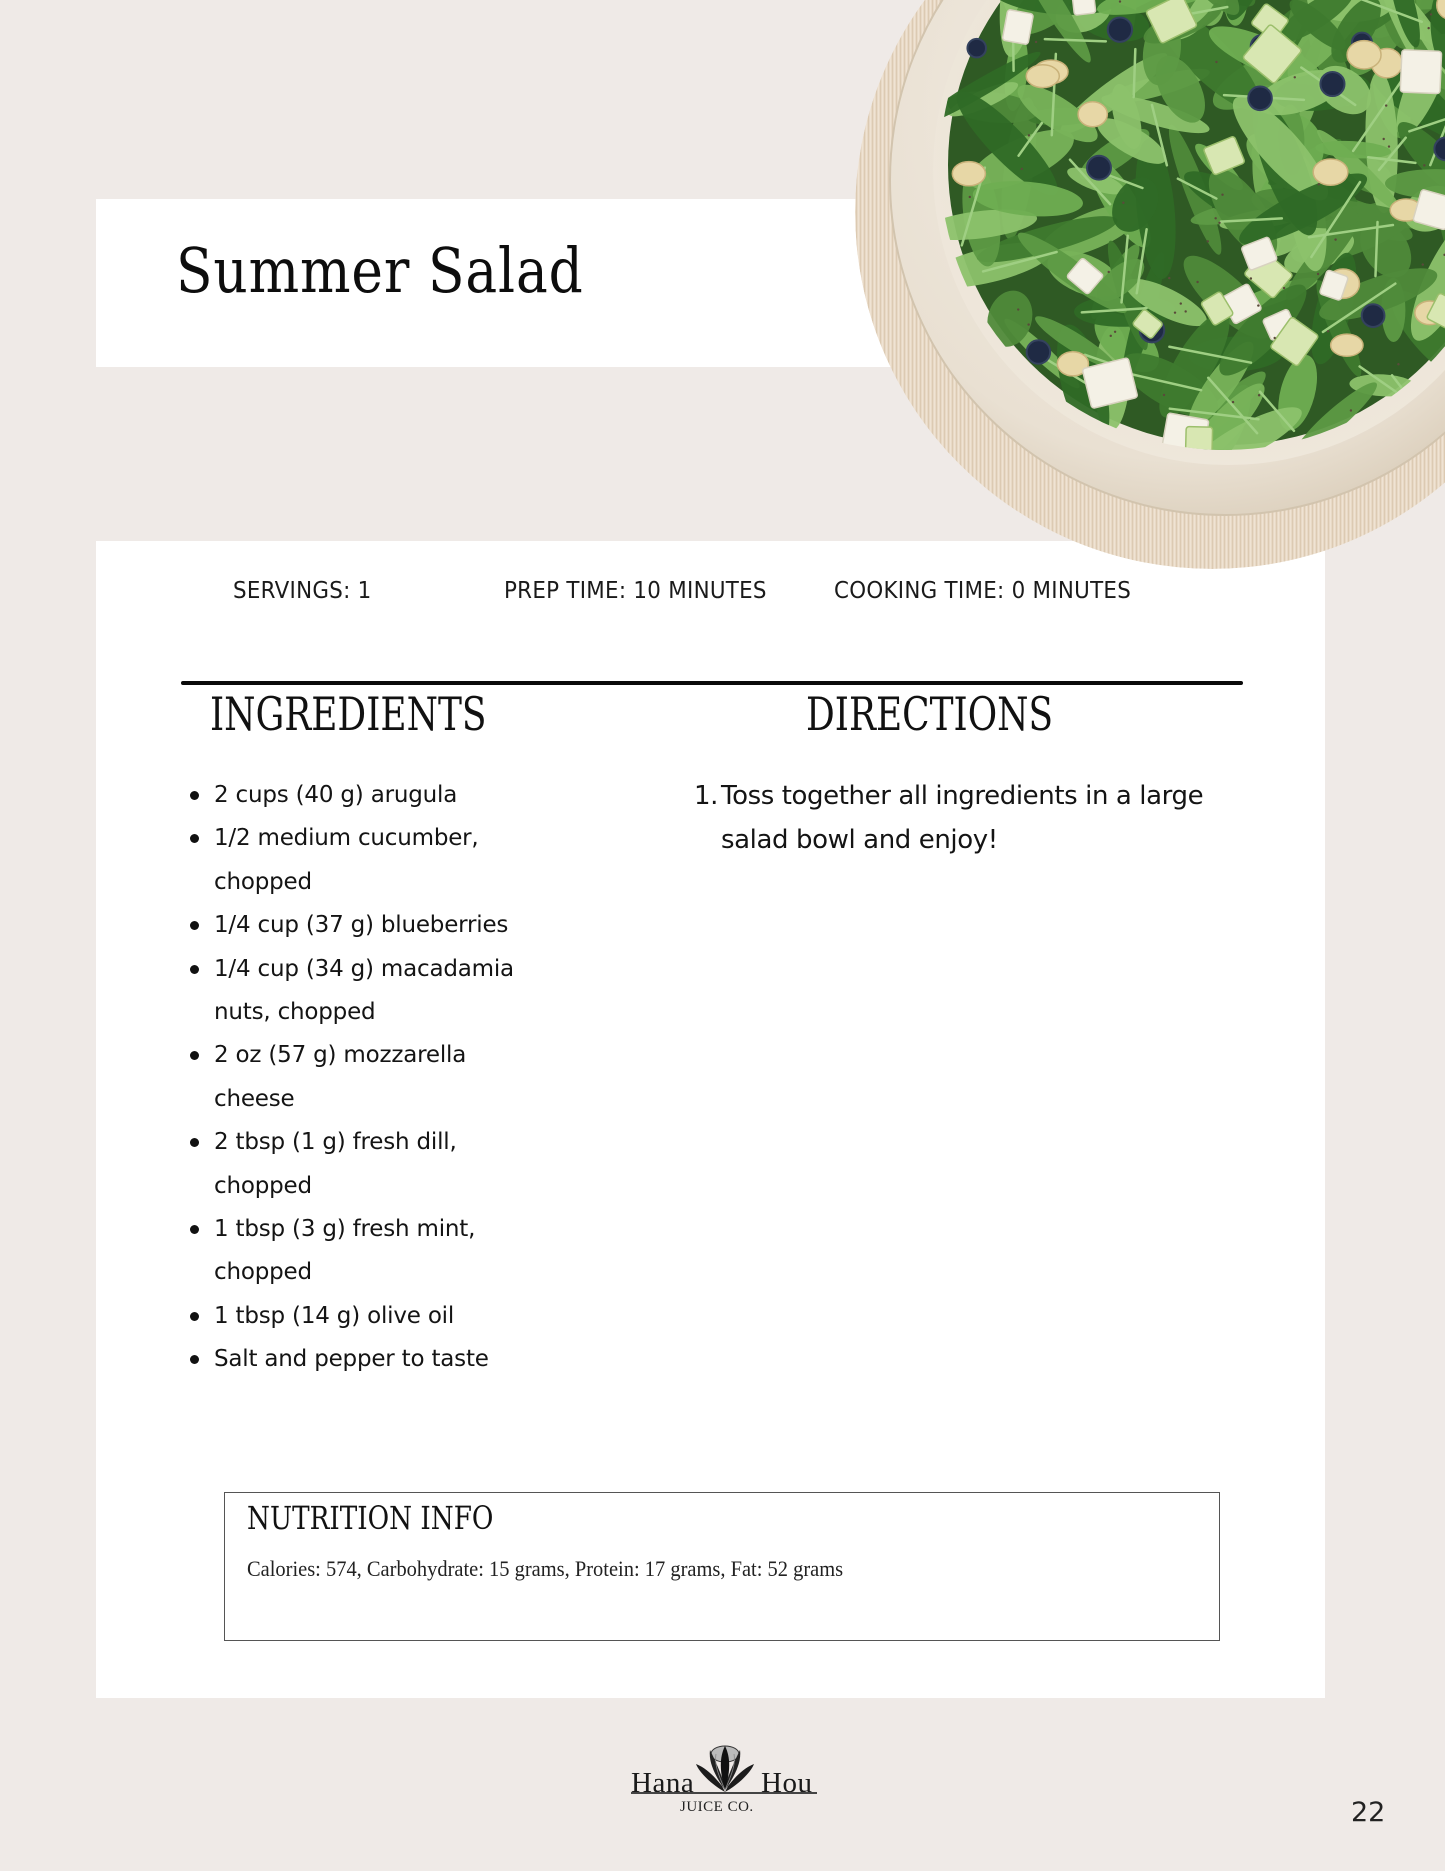 The width and height of the screenshot is (1445, 1871). Describe the element at coordinates (712, 683) in the screenshot. I see `section-divider` at that location.